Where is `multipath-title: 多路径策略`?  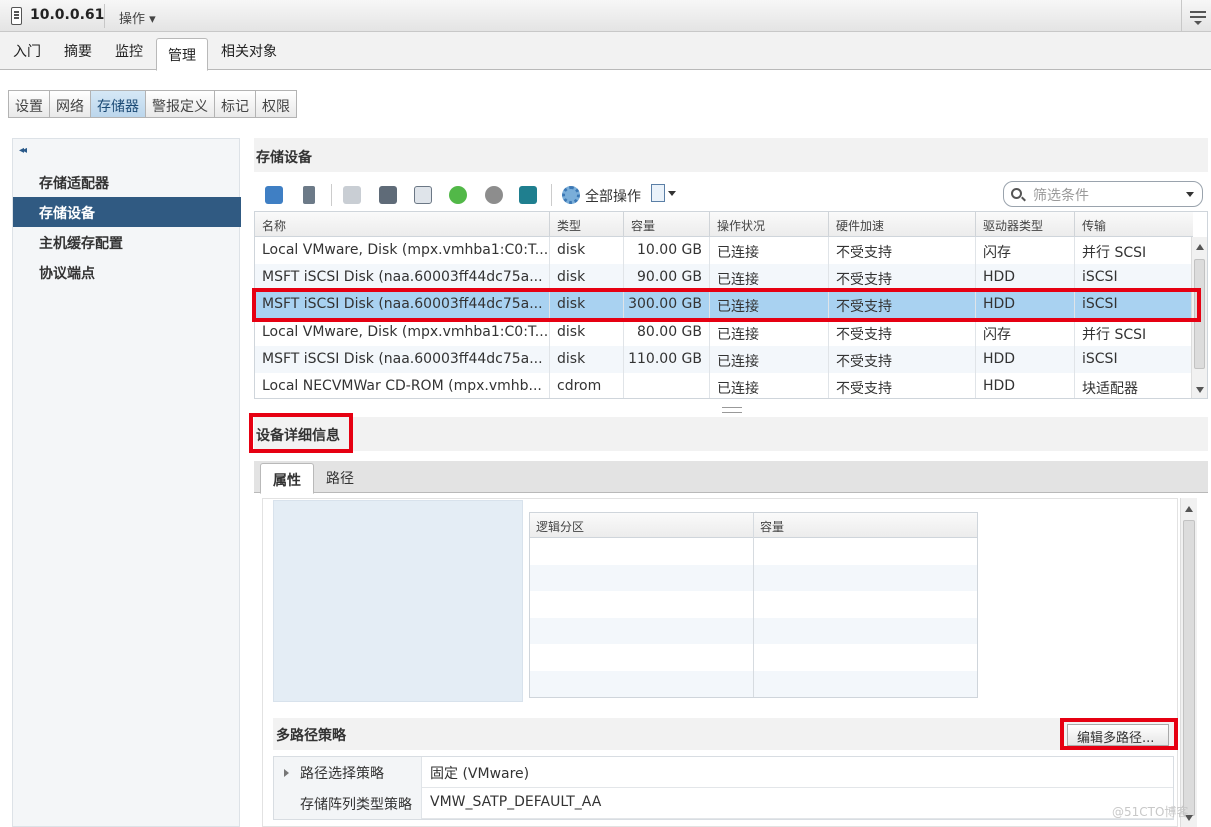 multipath-title: 多路径策略 is located at coordinates (311, 736).